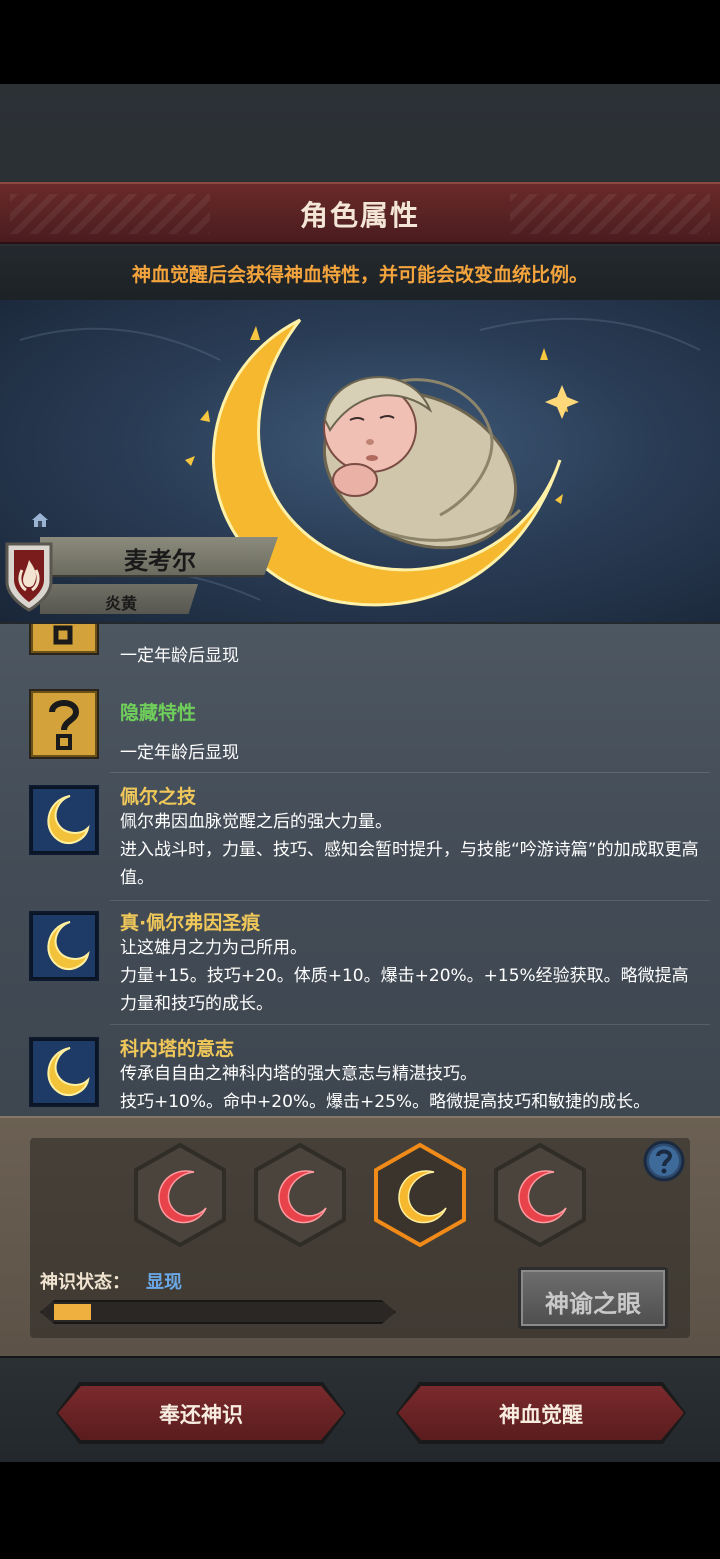  I want to click on oracle-eye-button: 神谕之眼, so click(593, 1298).